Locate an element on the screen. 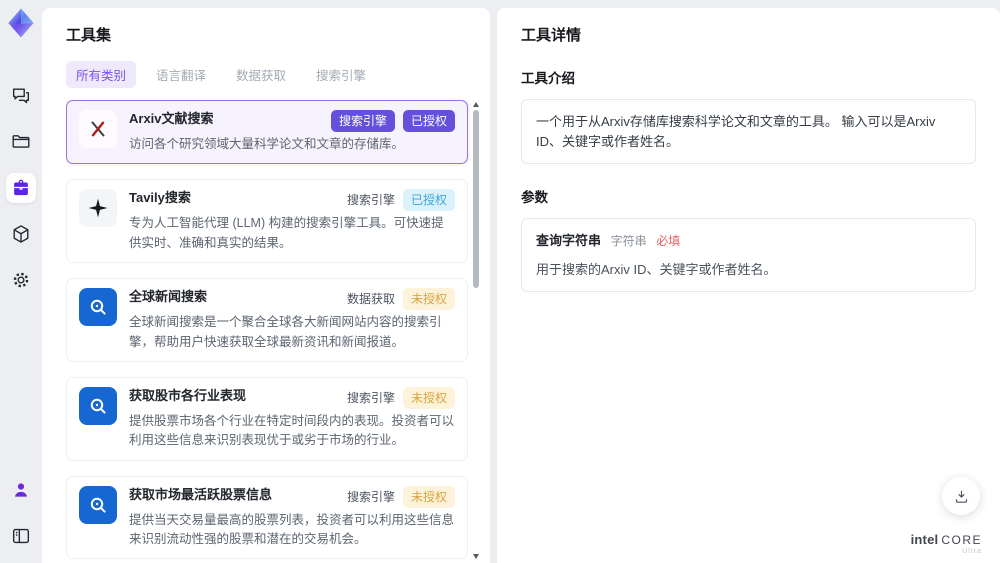 The width and height of the screenshot is (1000, 563). tool-name: 获取股市各行业表现 is located at coordinates (188, 395).